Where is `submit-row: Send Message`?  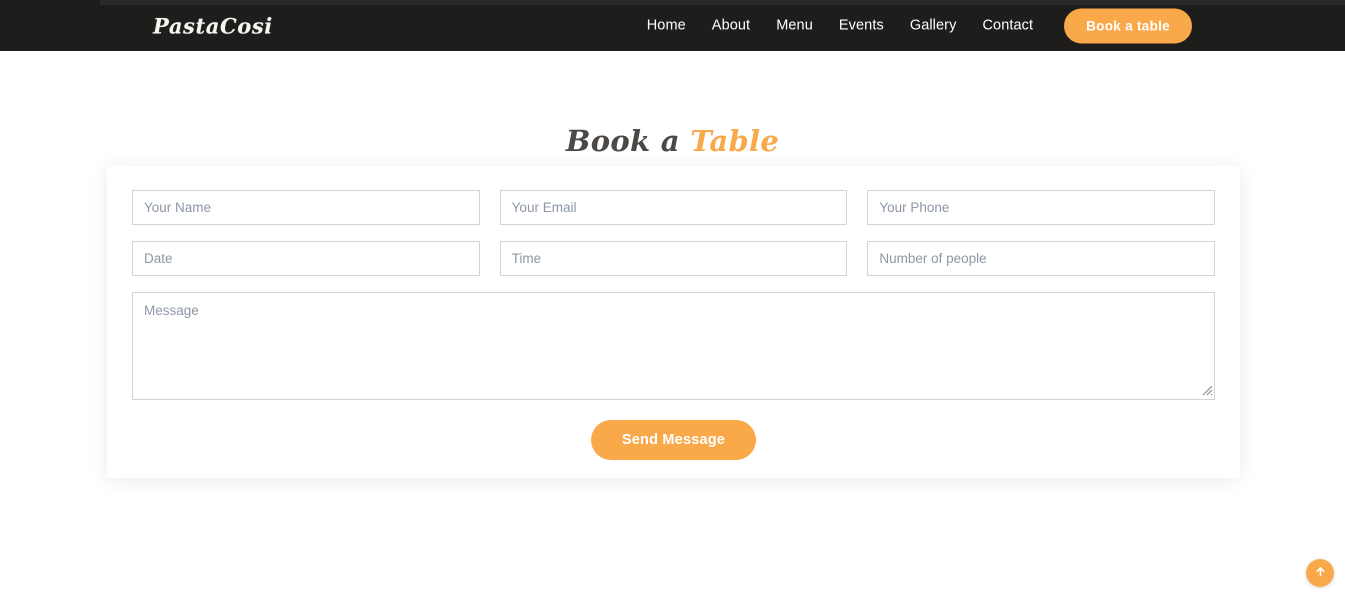
submit-row: Send Message is located at coordinates (673, 440).